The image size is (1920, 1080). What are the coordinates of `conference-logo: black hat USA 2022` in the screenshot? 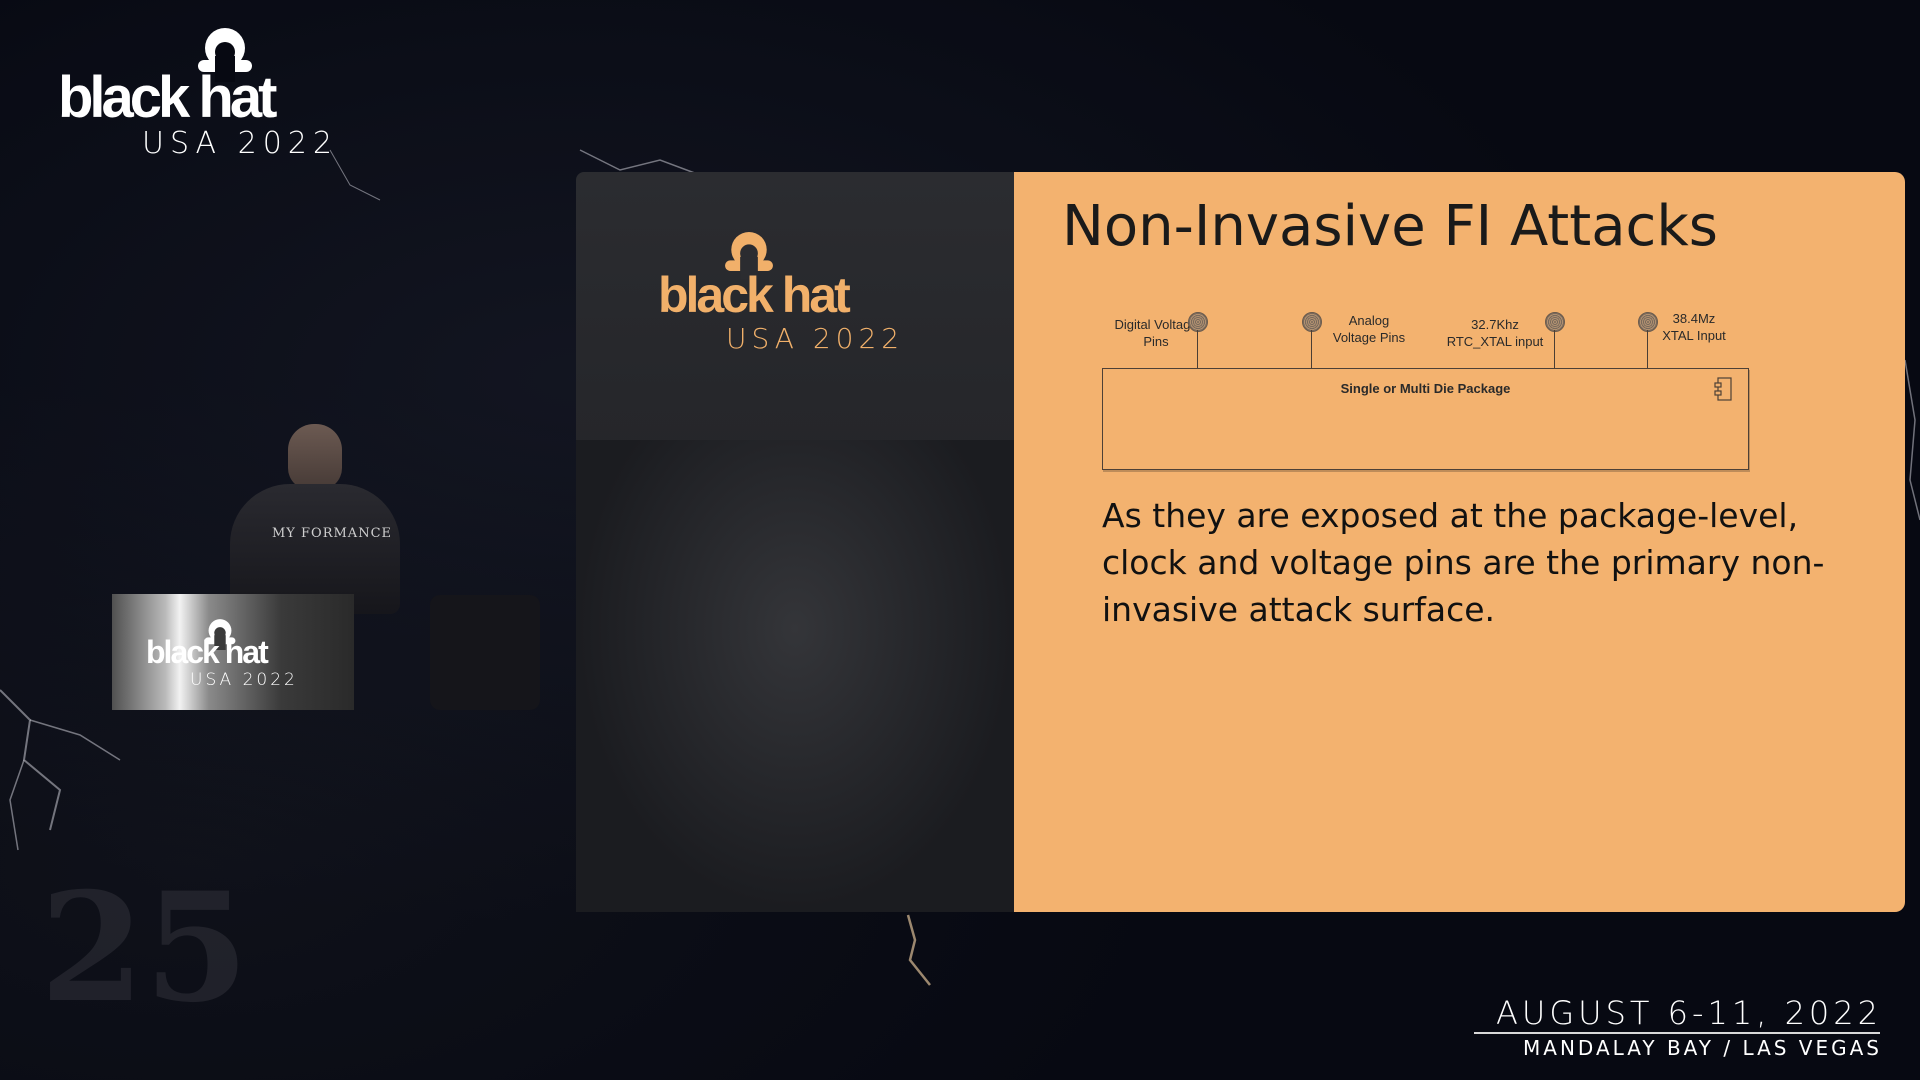 It's located at (223, 94).